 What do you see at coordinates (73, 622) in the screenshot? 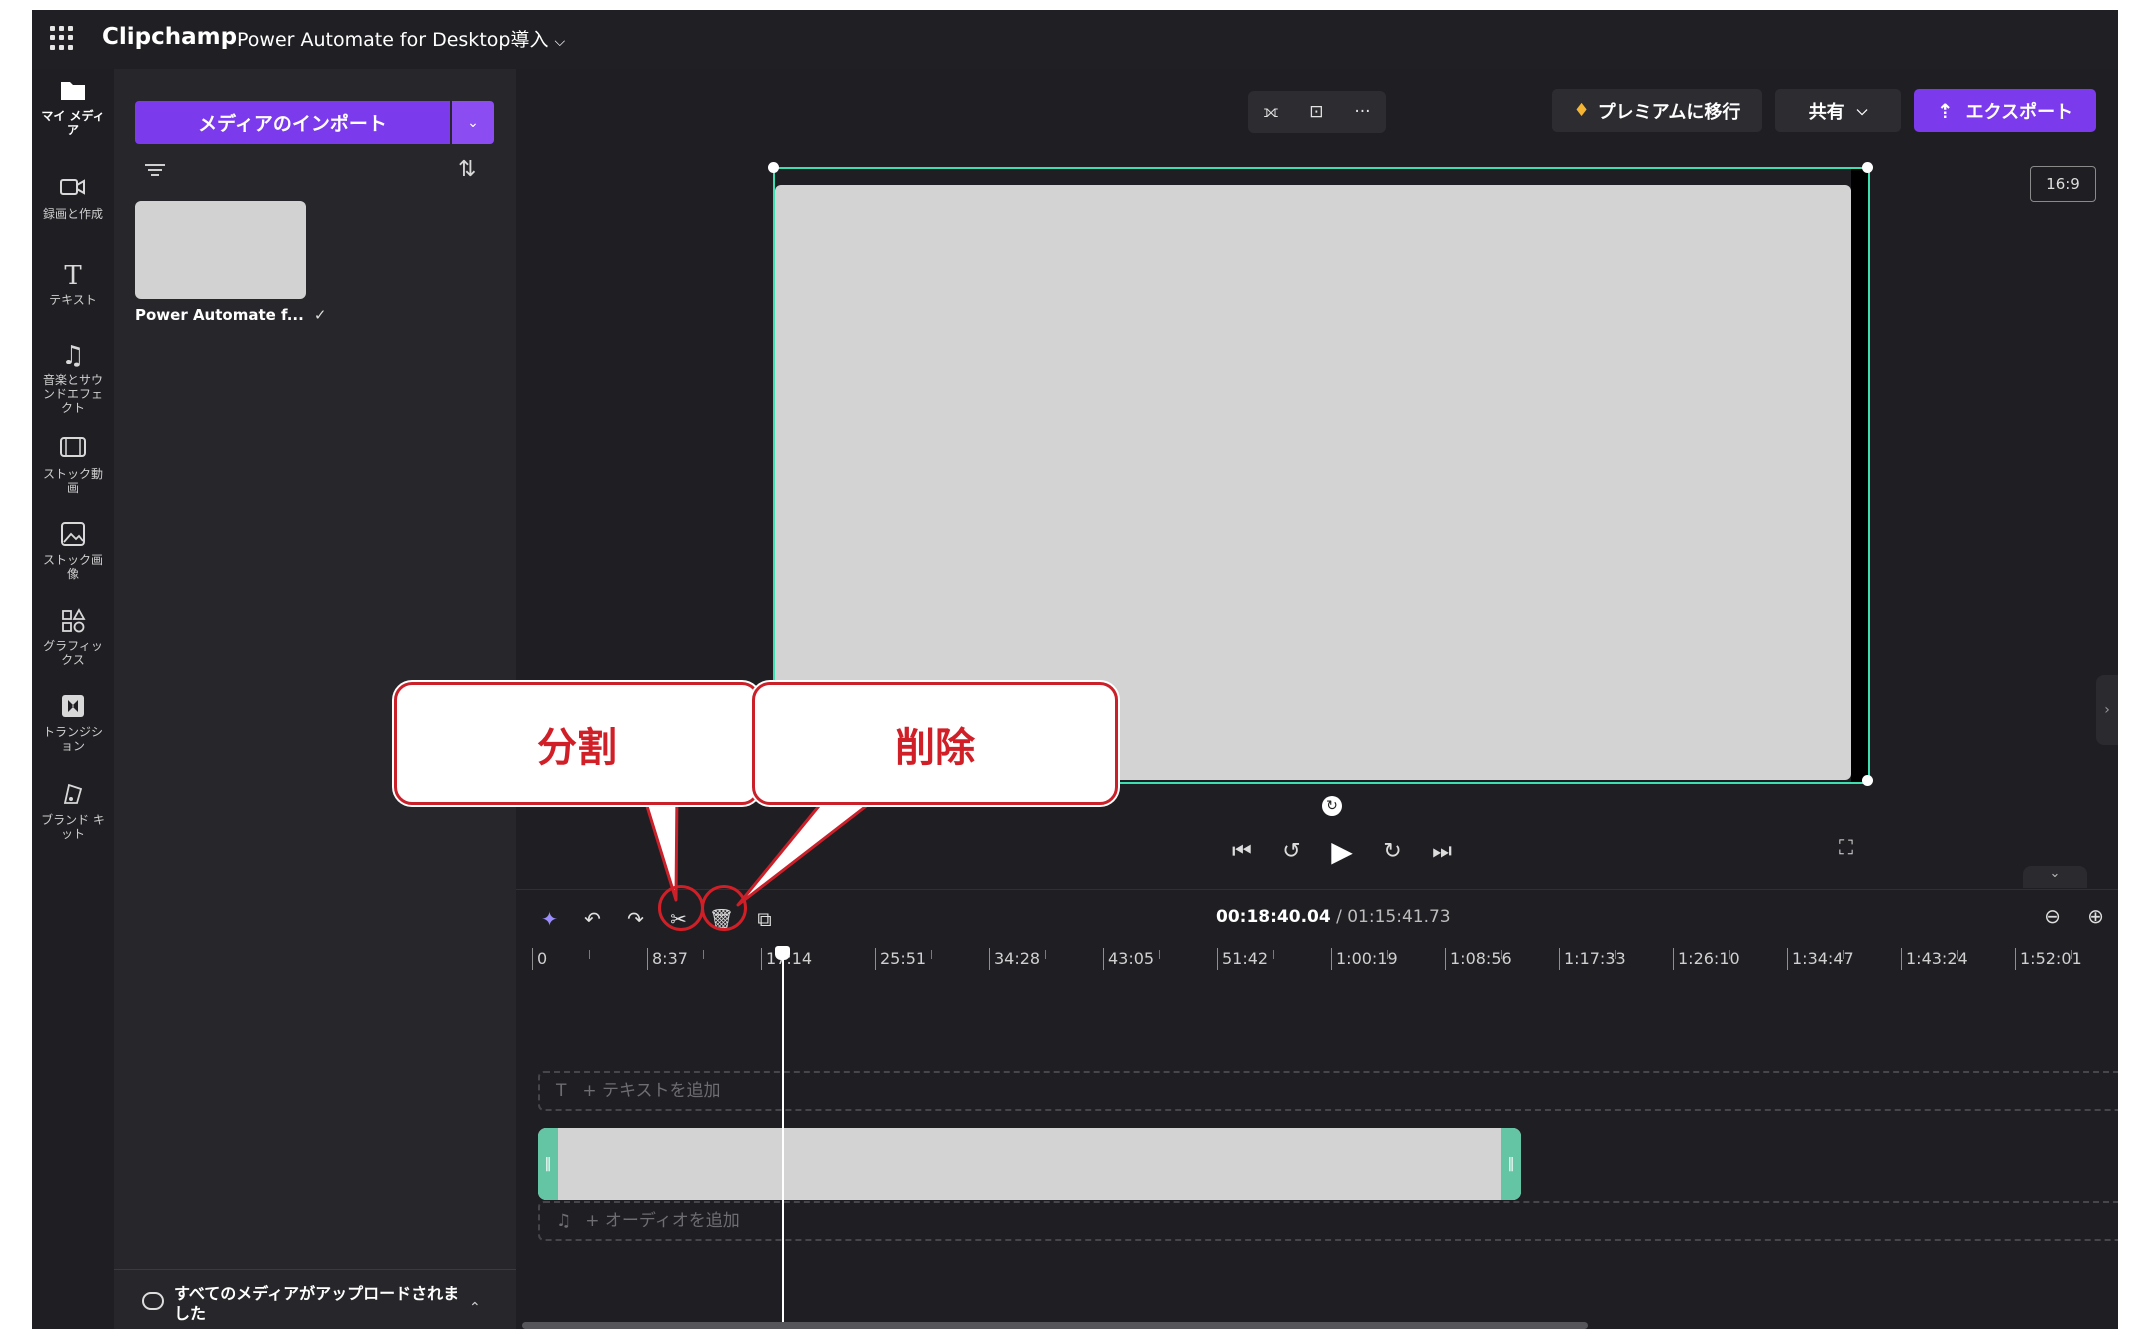
I see `shapes-icon` at bounding box center [73, 622].